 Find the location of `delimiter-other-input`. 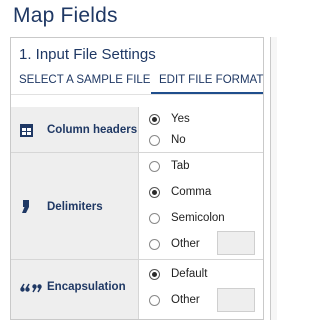

delimiter-other-input is located at coordinates (236, 243).